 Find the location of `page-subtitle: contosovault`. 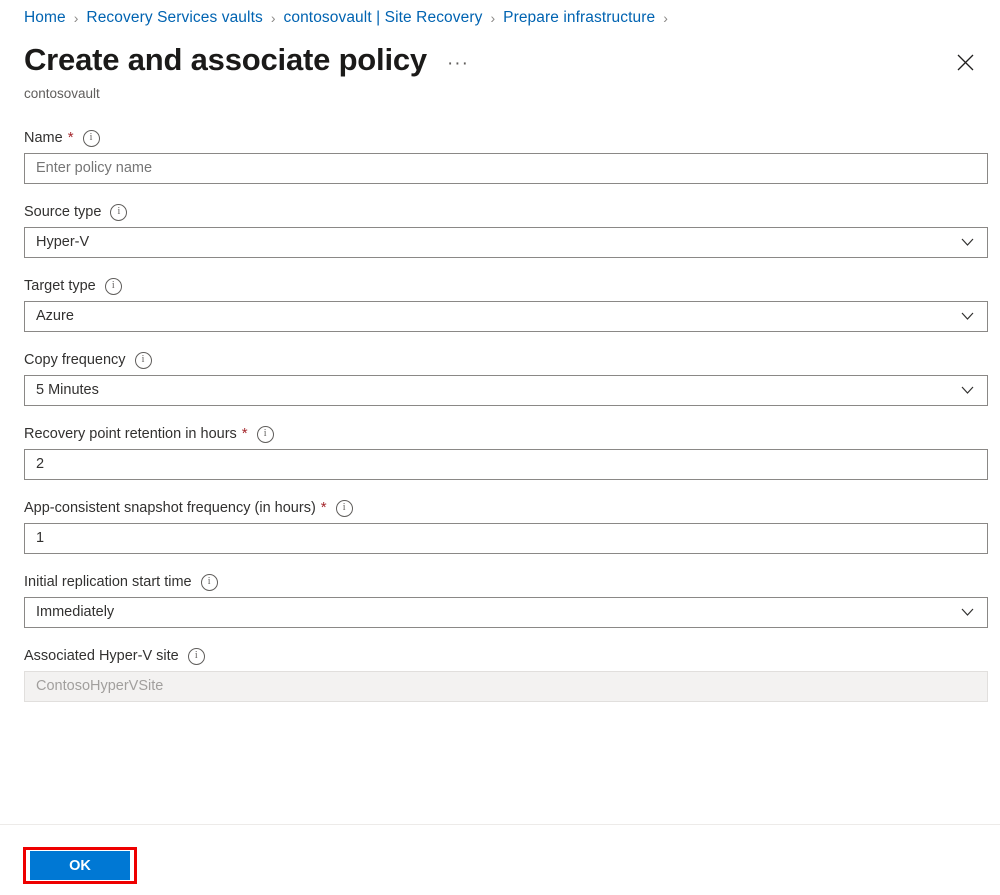

page-subtitle: contosovault is located at coordinates (62, 93).